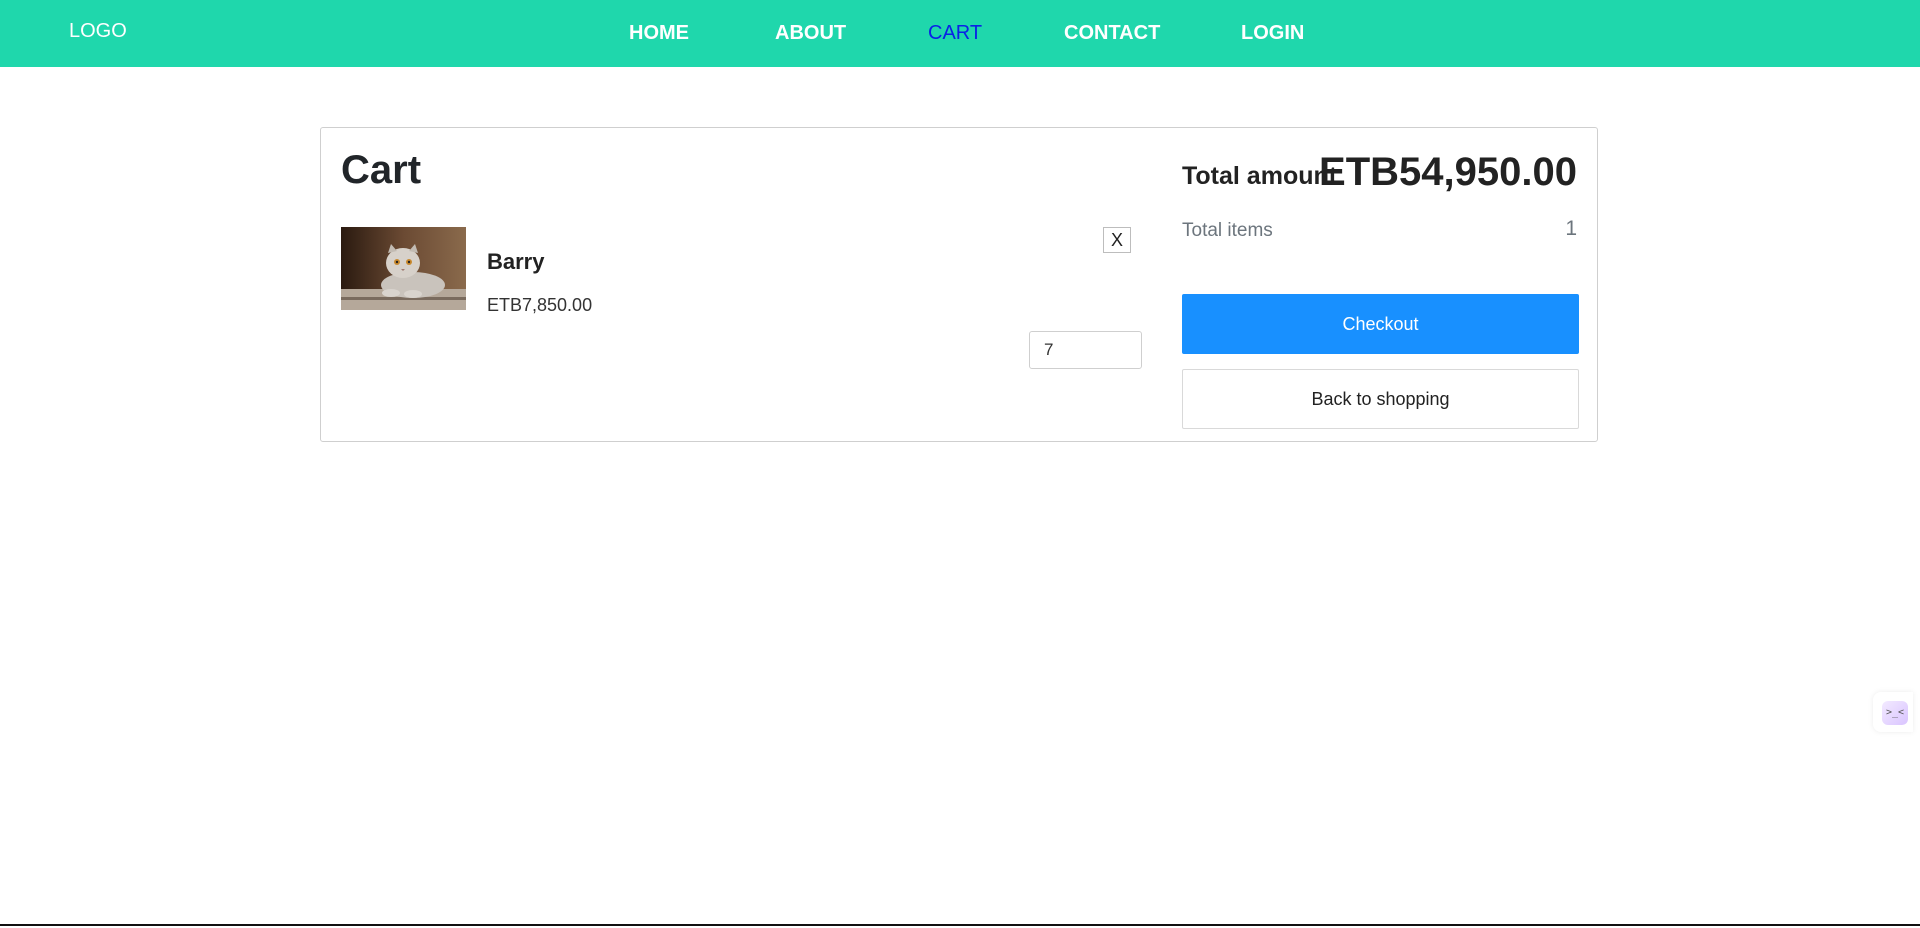 This screenshot has height=928, width=1920. I want to click on product-price: ETB7,850.00, so click(540, 305).